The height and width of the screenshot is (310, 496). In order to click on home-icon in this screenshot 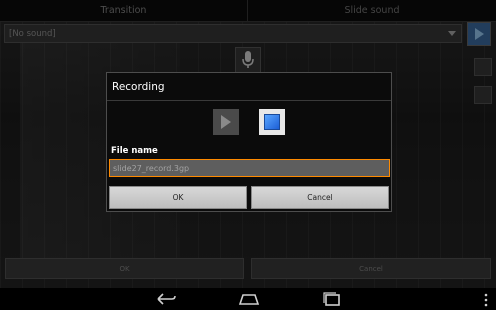, I will do `click(249, 299)`.